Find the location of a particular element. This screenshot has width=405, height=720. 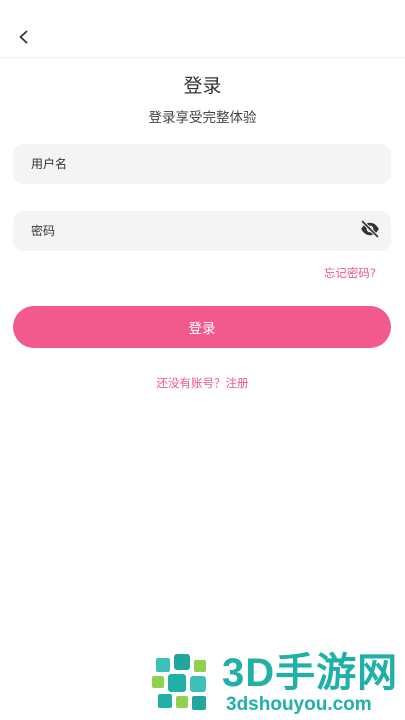

login-button: 登录 is located at coordinates (202, 327).